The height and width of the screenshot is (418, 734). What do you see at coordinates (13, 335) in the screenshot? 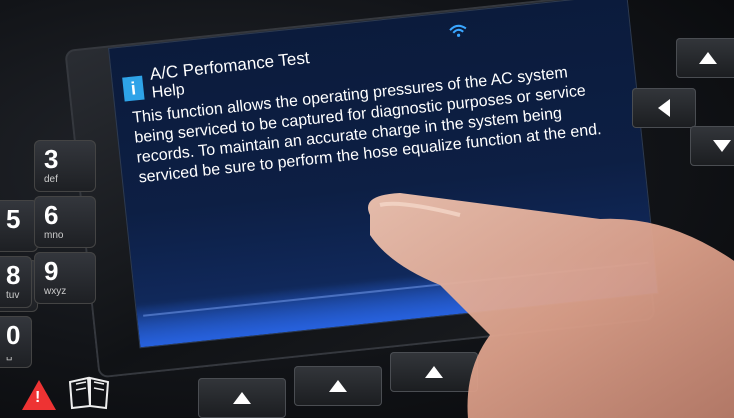
I see `key-digit: 0` at bounding box center [13, 335].